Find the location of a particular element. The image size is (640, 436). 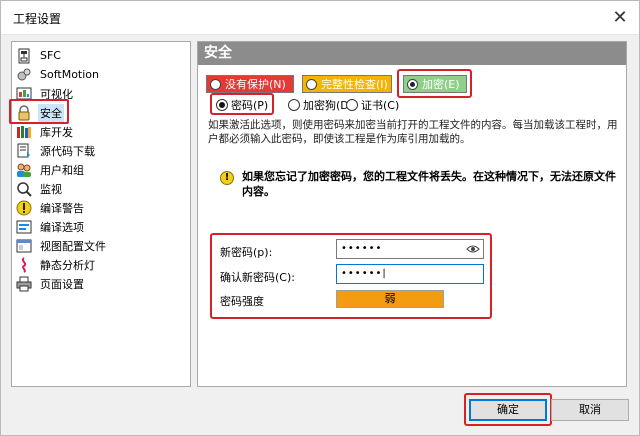

highlight-box-security is located at coordinates (39, 111).